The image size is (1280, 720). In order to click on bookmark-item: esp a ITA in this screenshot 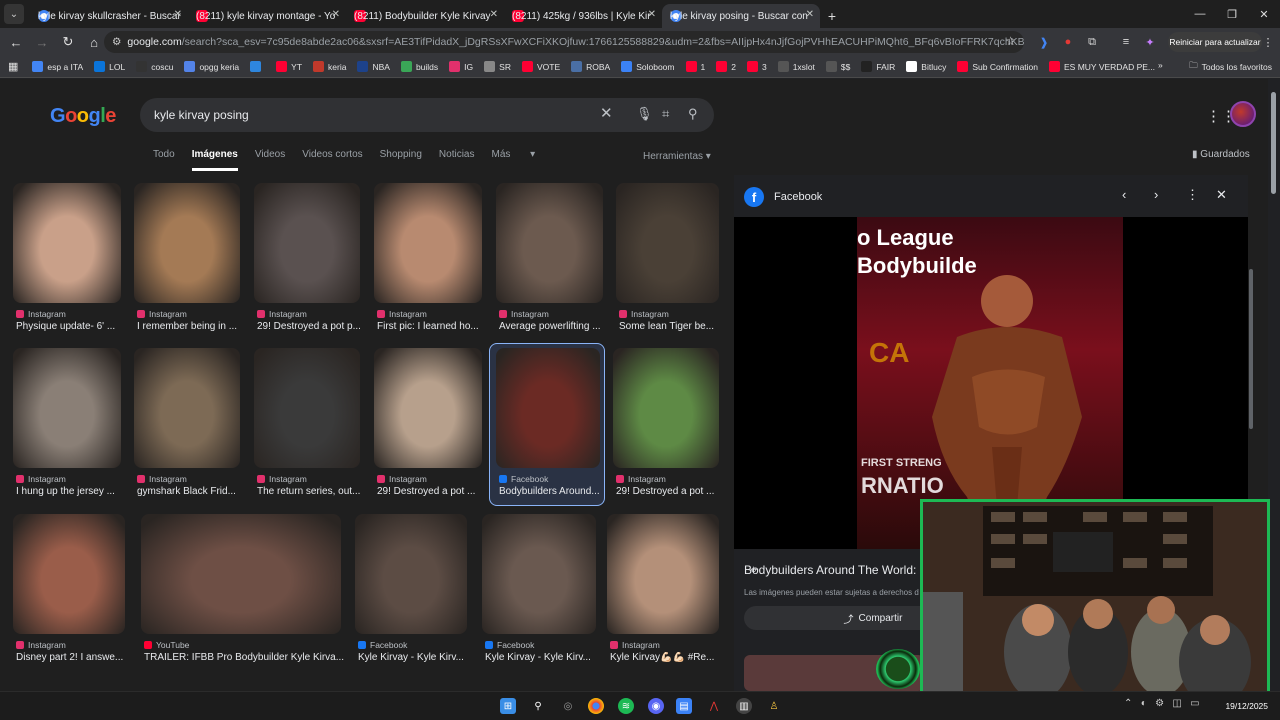, I will do `click(57, 66)`.